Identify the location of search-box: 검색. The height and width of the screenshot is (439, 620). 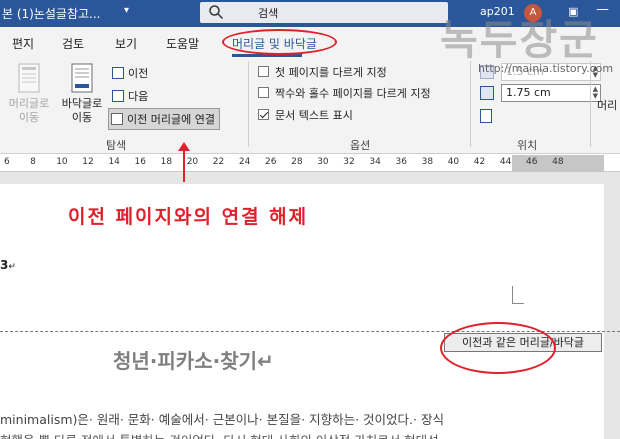
(324, 12).